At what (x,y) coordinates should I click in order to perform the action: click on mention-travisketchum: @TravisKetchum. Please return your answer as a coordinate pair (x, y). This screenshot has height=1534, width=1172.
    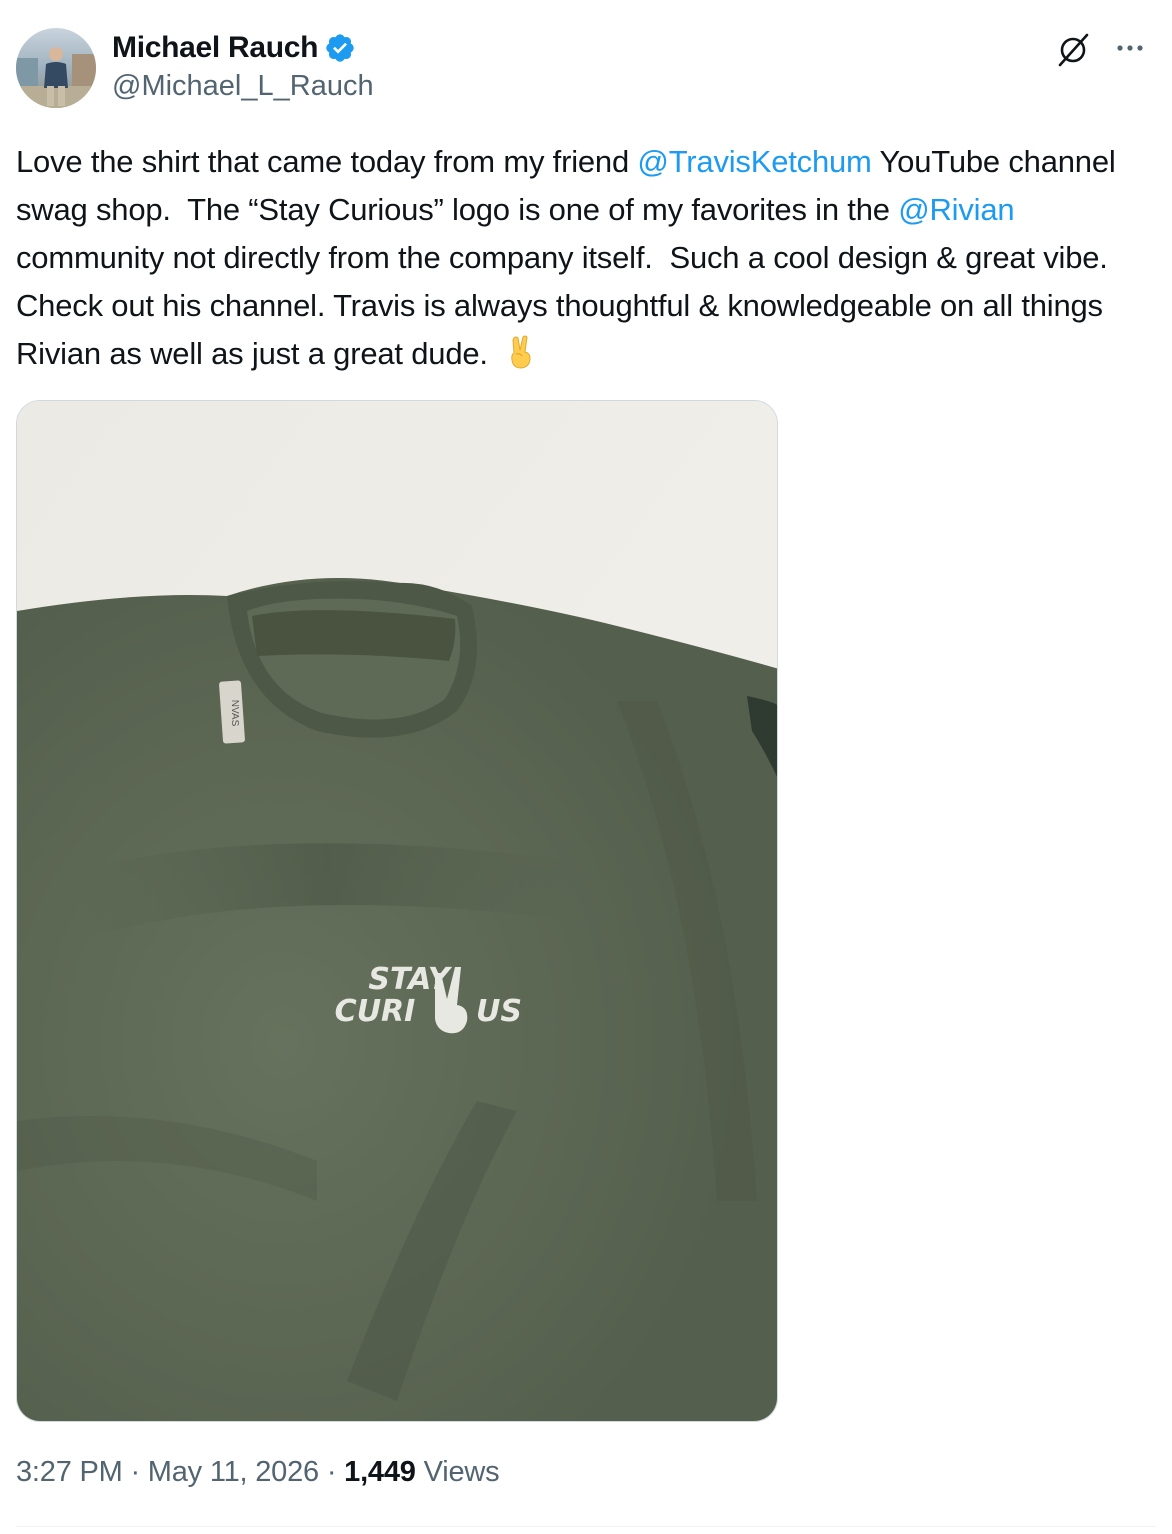
    Looking at the image, I should click on (754, 161).